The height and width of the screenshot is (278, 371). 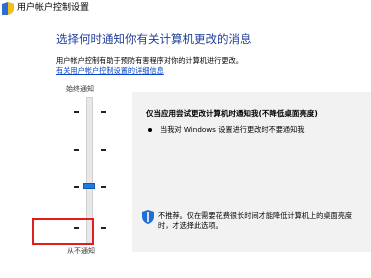 What do you see at coordinates (80, 89) in the screenshot?
I see `slider-top-label: 始终通知` at bounding box center [80, 89].